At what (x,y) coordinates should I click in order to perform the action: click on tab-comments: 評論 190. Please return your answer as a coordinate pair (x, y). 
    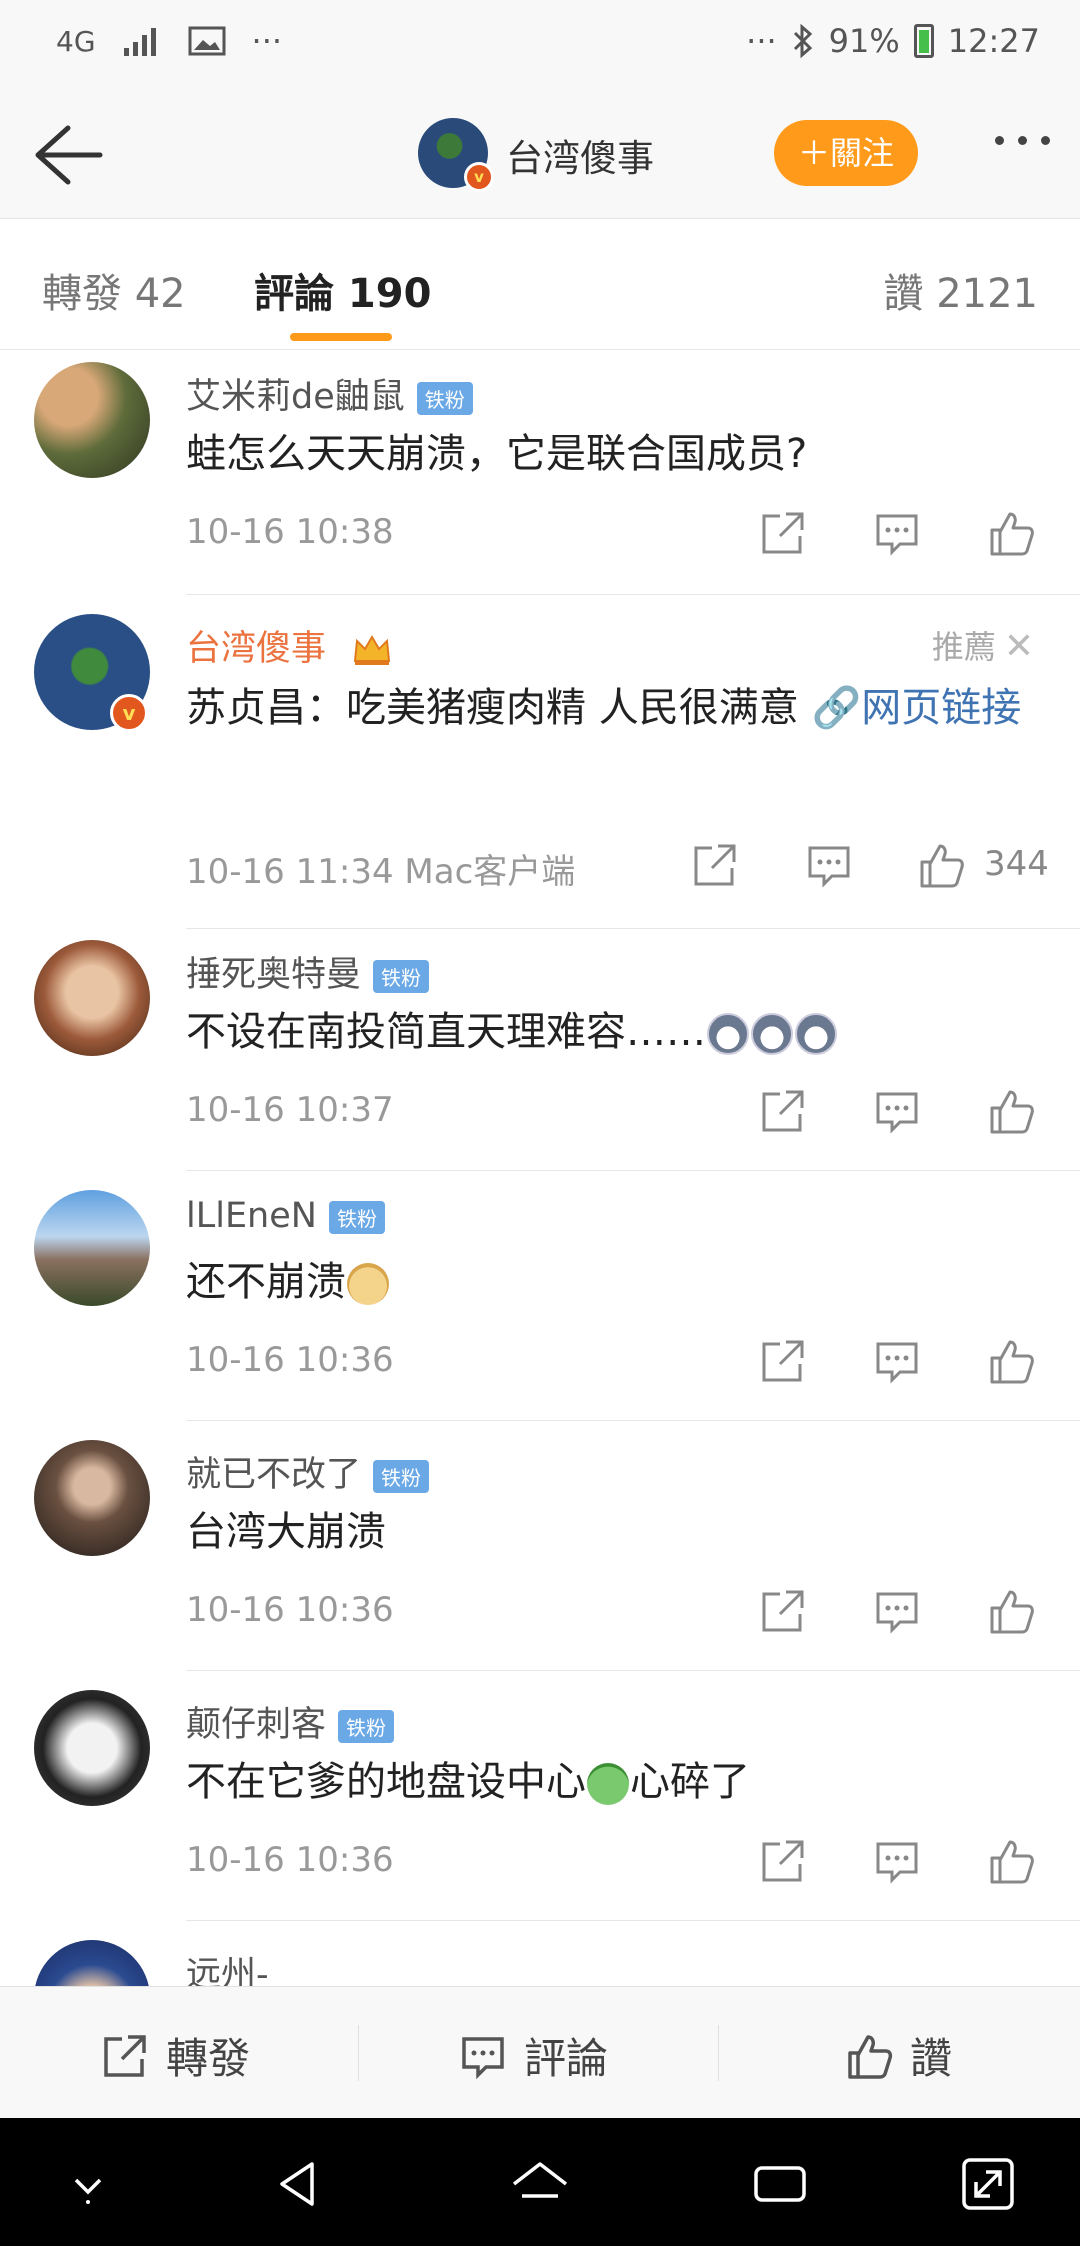
    Looking at the image, I should click on (342, 290).